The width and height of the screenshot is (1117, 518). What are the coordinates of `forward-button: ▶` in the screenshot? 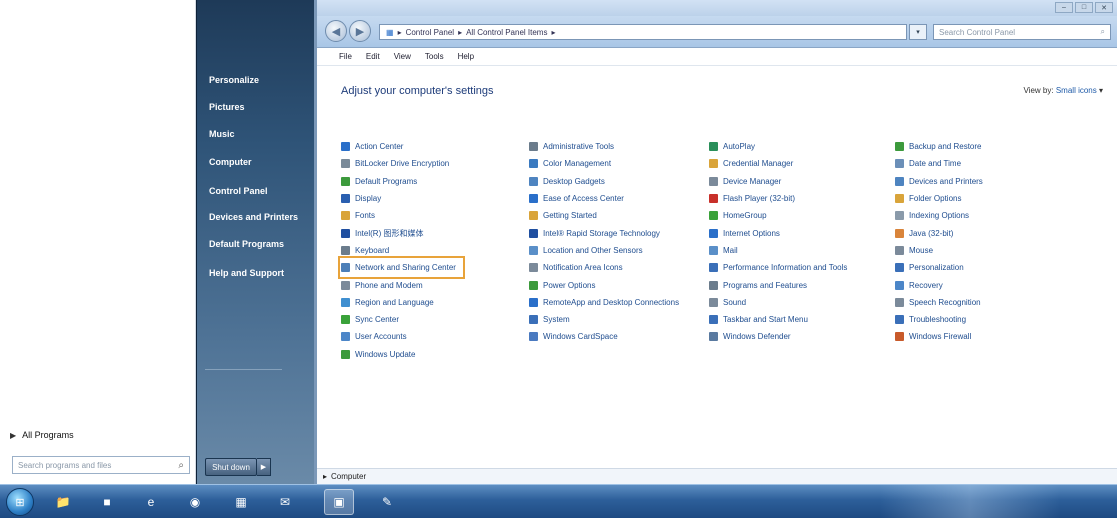 It's located at (360, 31).